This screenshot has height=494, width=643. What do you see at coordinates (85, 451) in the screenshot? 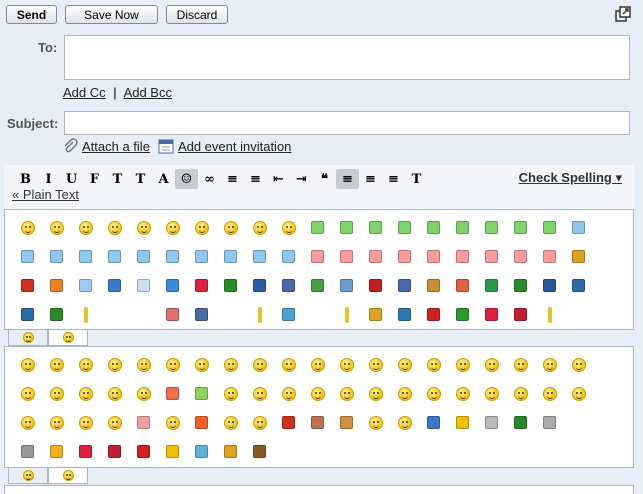
I see `heart-emoticon` at bounding box center [85, 451].